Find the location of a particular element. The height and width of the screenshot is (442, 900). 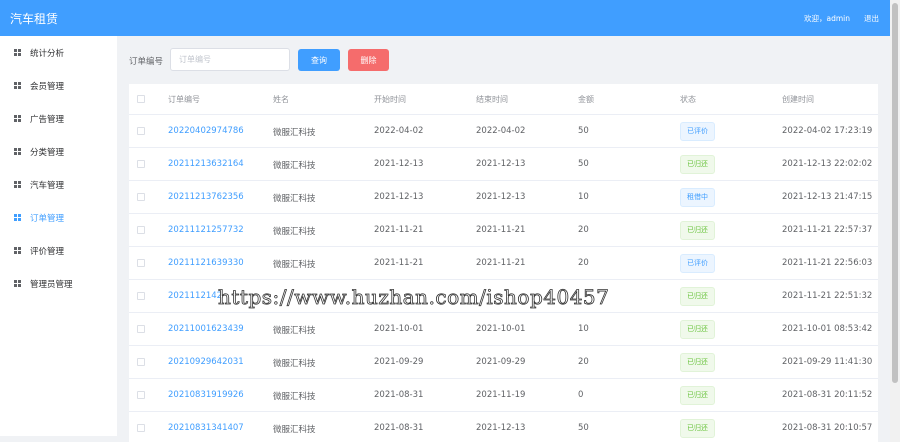

sidebar-item-4: 汽车管理 is located at coordinates (58, 184).